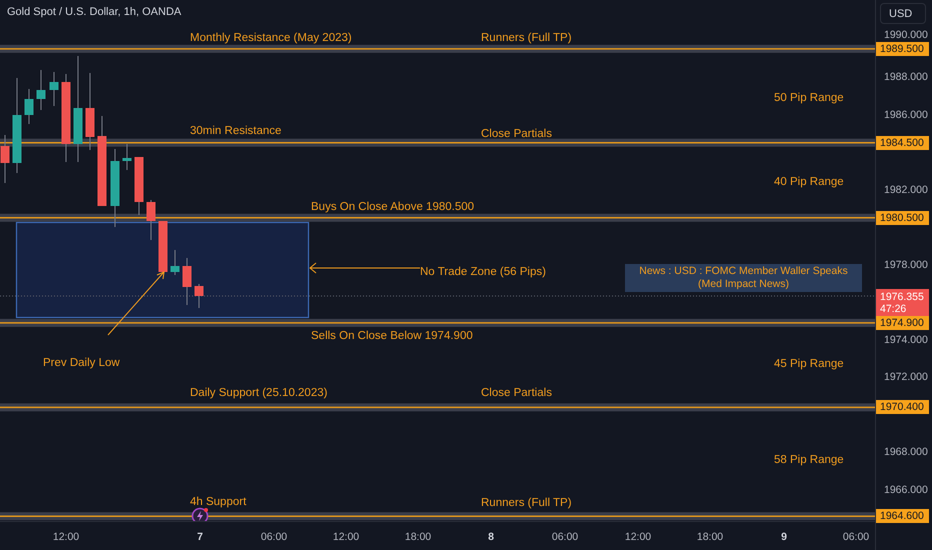  I want to click on time-tick: 8, so click(491, 537).